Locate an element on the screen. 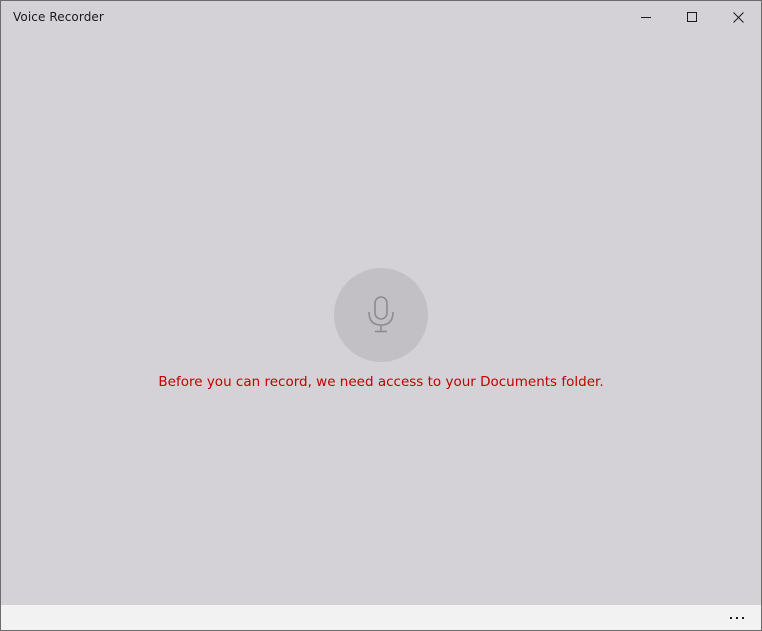 Image resolution: width=762 pixels, height=631 pixels. maximize-button is located at coordinates (692, 17).